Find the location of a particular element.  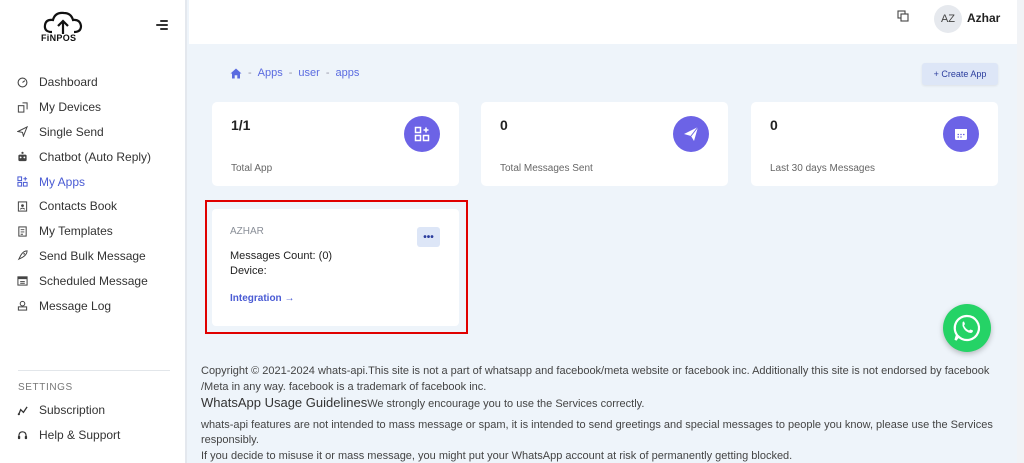

sidebar-item-label: Contacts Book is located at coordinates (78, 206).